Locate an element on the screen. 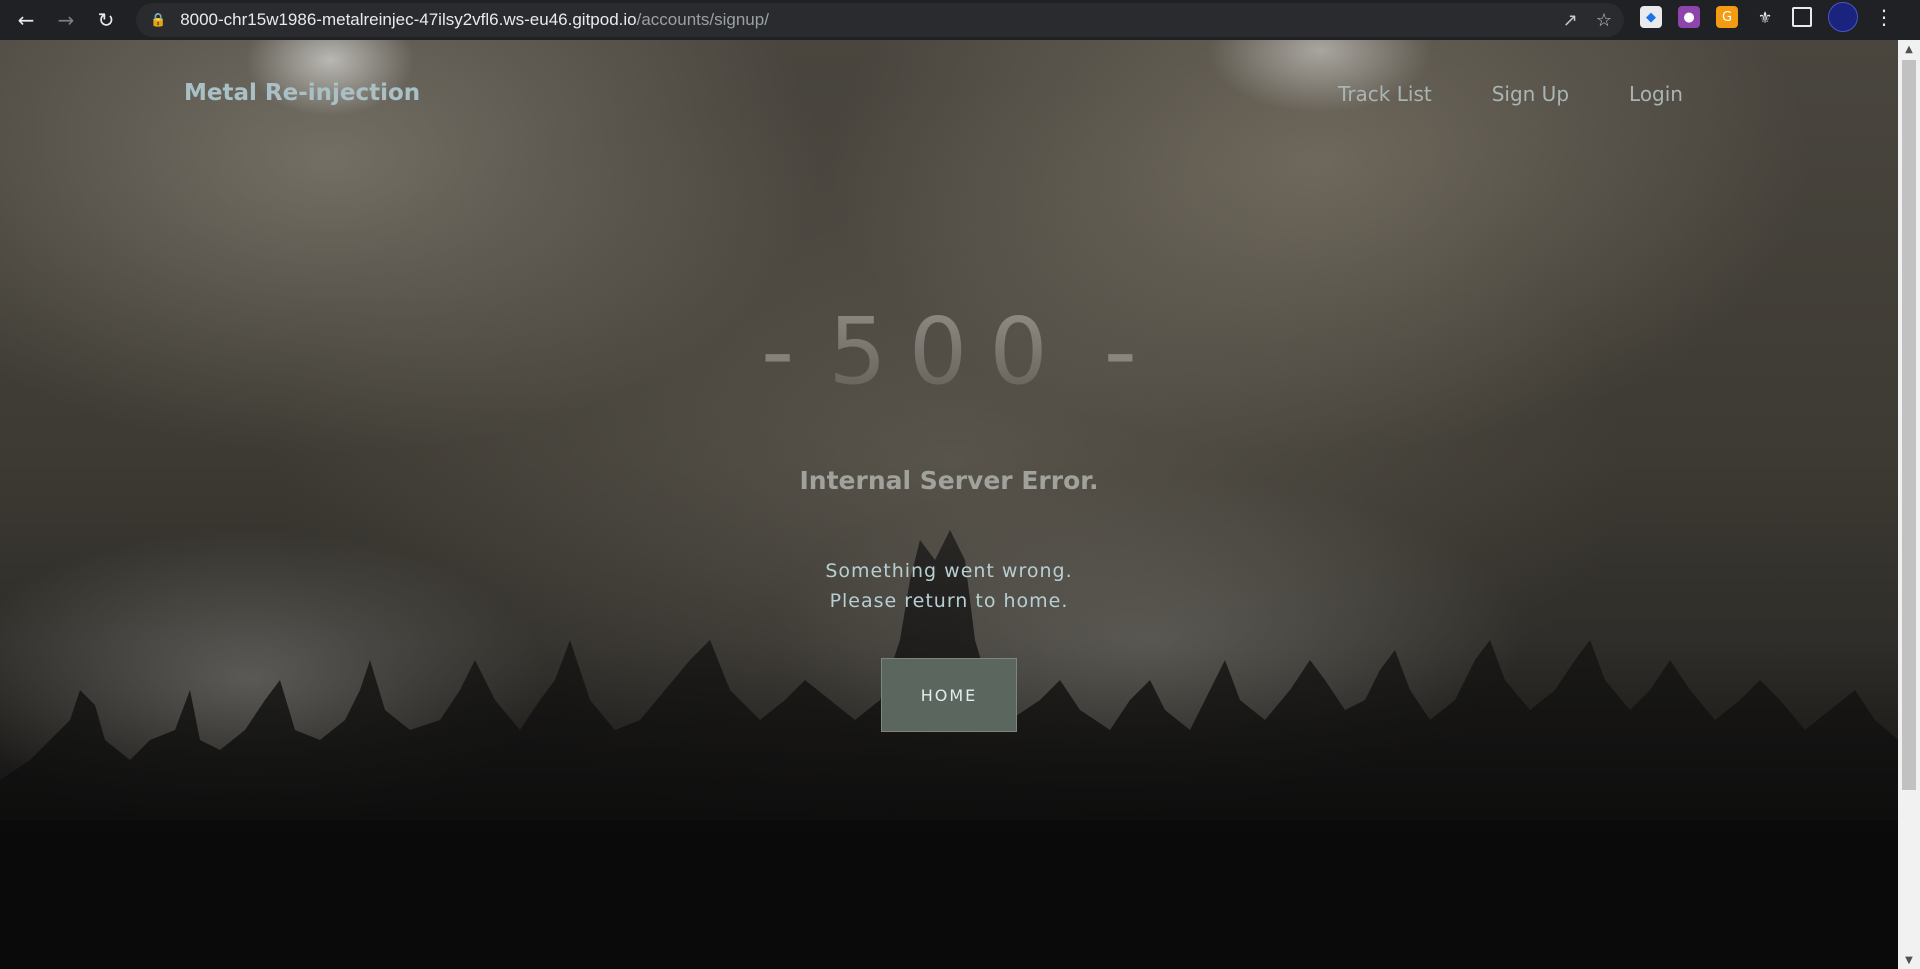 The width and height of the screenshot is (1920, 969). scroll-up-icon: ▲ is located at coordinates (1909, 49).